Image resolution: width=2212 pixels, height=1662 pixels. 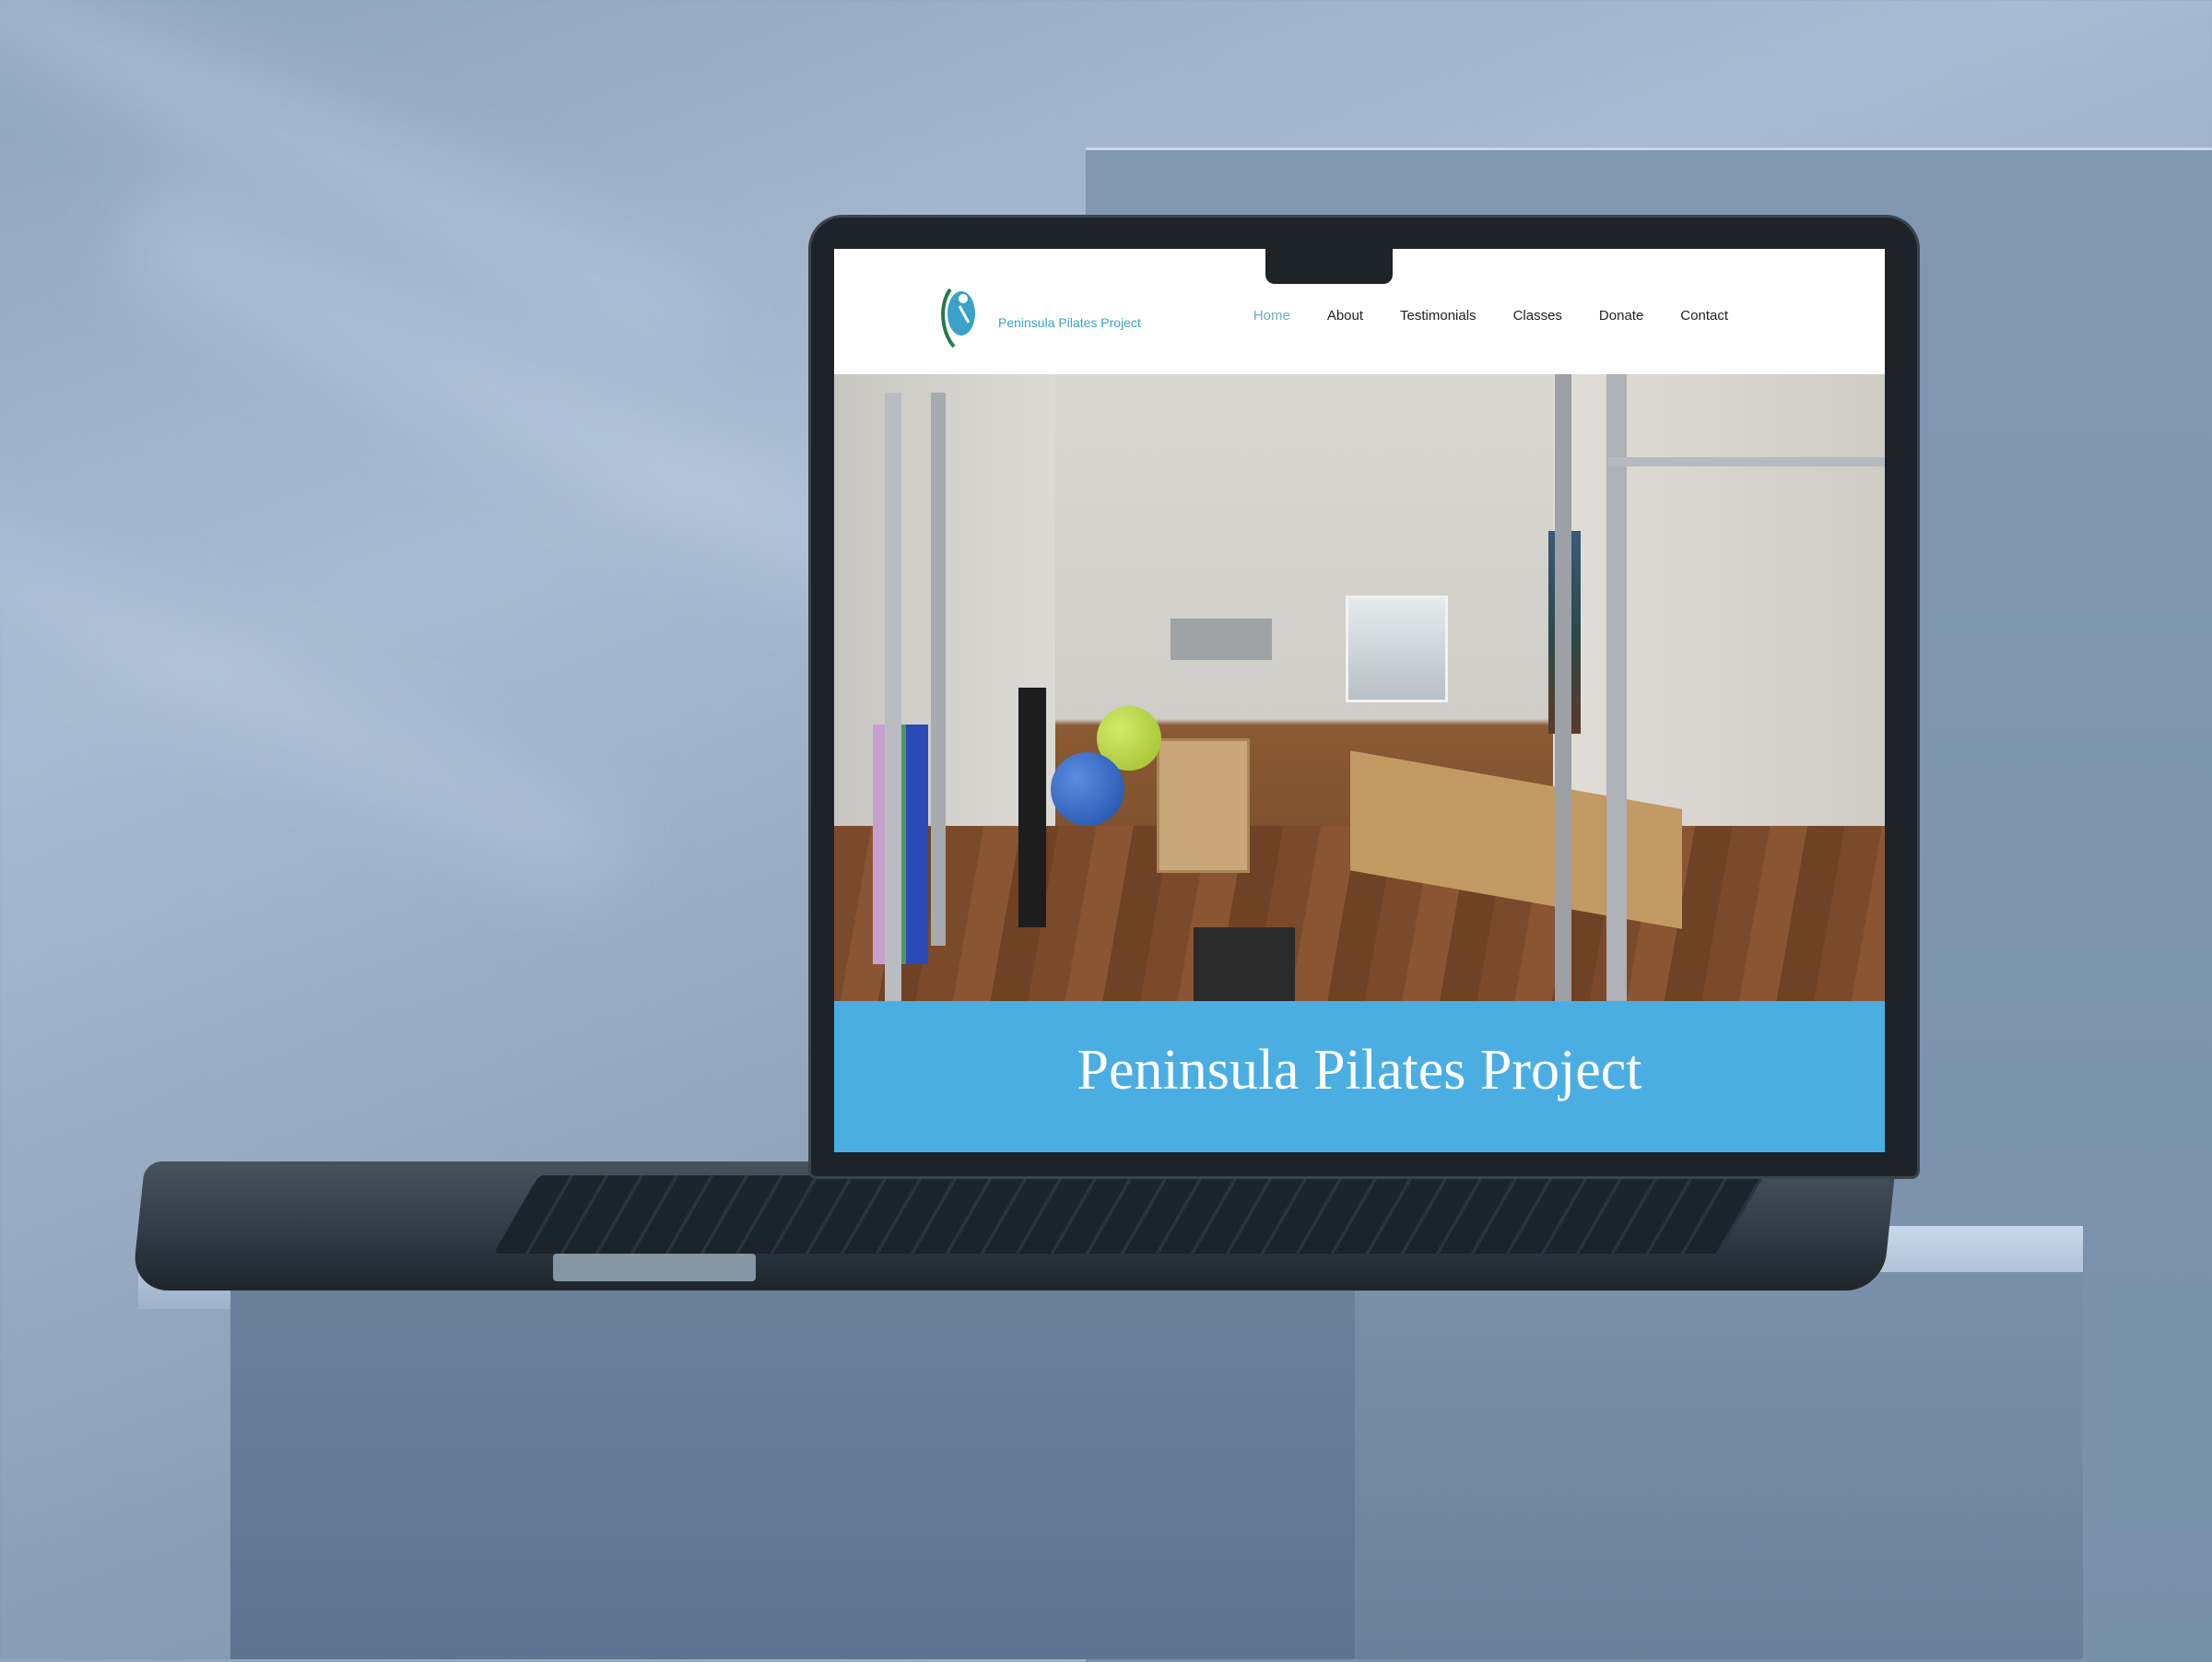 I want to click on tower-fan, so click(x=1032, y=807).